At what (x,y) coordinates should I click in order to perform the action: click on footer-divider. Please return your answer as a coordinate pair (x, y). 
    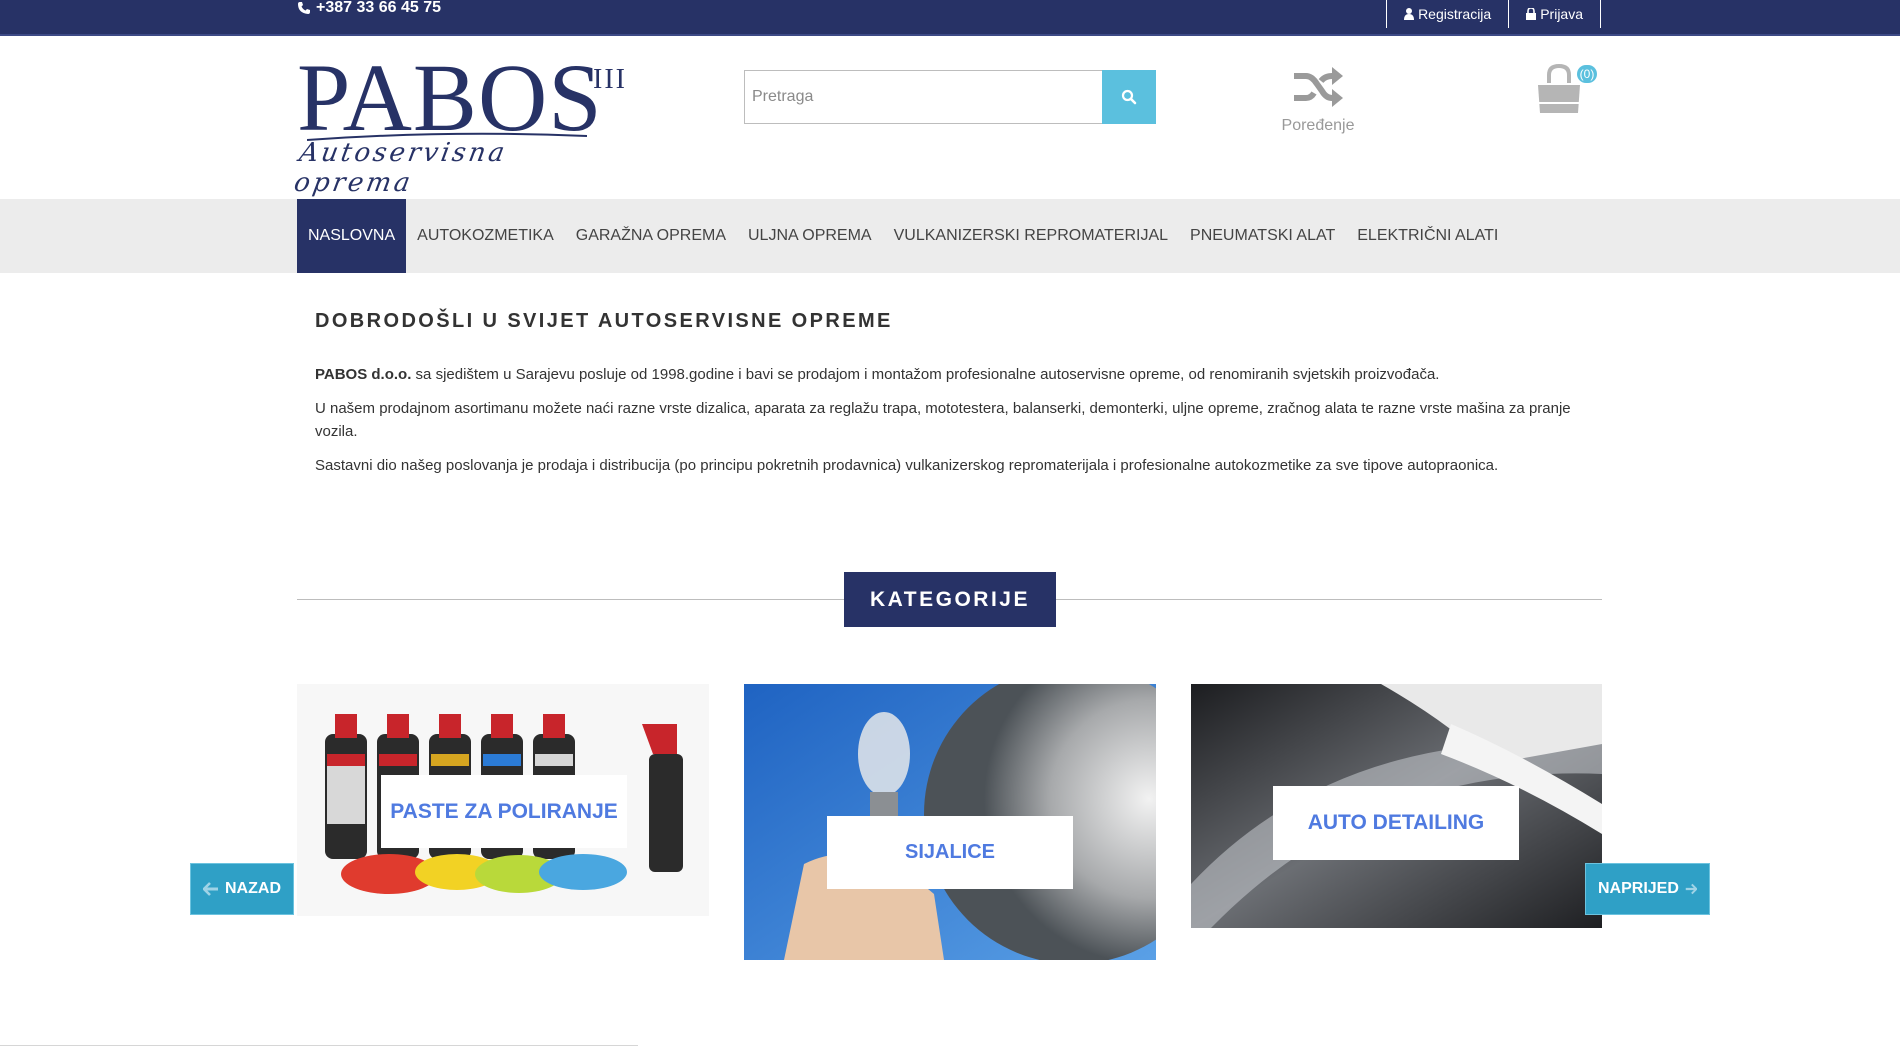
    Looking at the image, I should click on (319, 1045).